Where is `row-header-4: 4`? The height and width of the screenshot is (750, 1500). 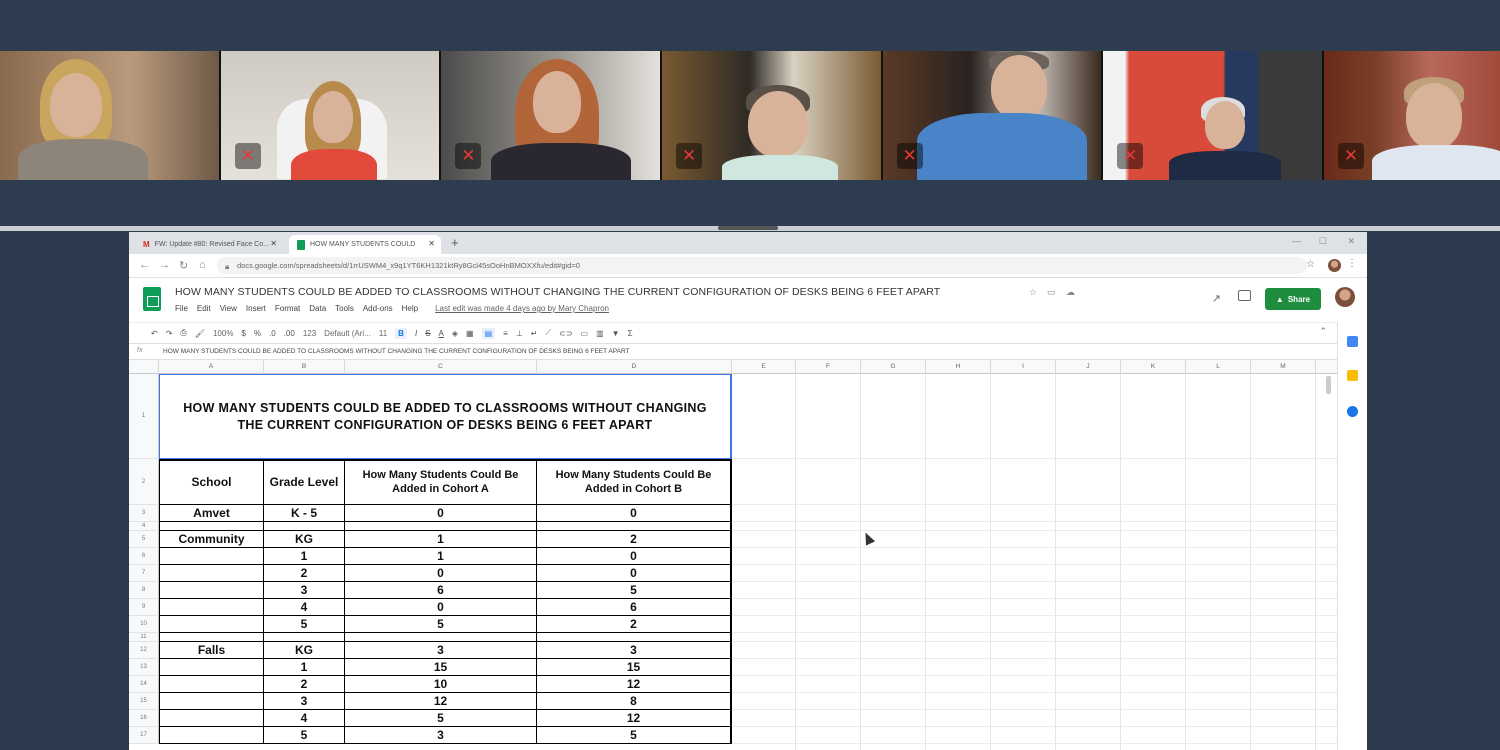 row-header-4: 4 is located at coordinates (144, 526).